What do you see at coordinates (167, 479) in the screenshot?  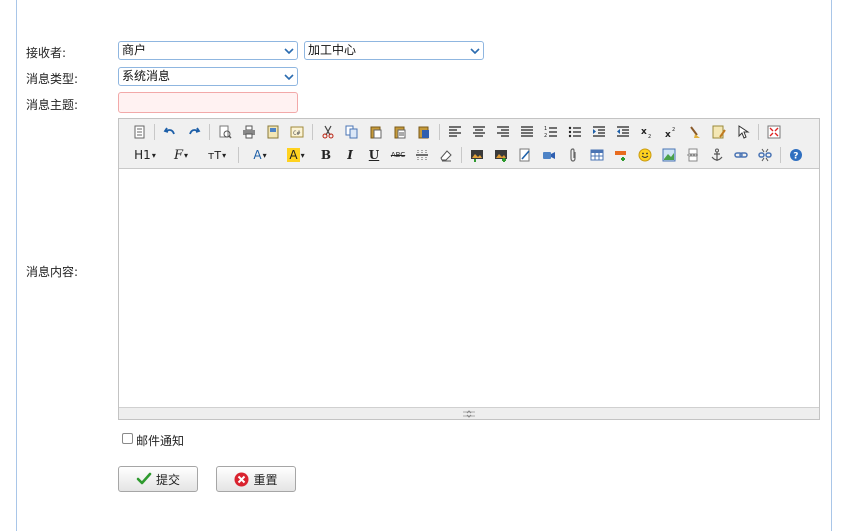 I see `submit-button-label: 提交` at bounding box center [167, 479].